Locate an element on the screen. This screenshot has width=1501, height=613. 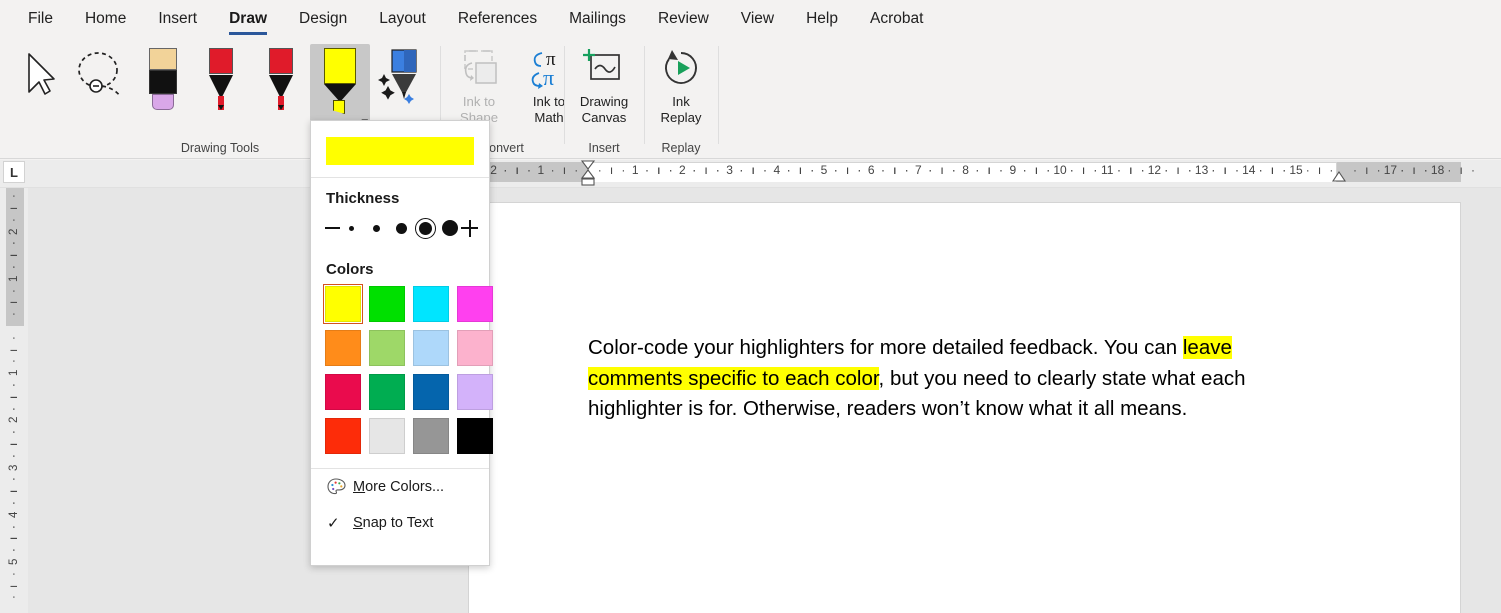
ribbon-tab-file: File is located at coordinates (40, 19).